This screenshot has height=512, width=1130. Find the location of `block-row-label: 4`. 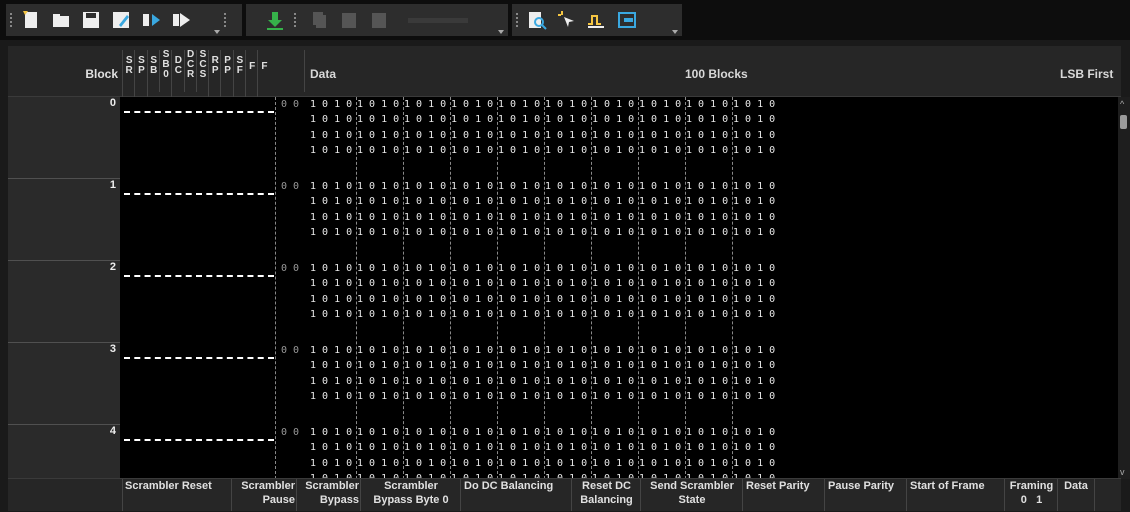

block-row-label: 4 is located at coordinates (64, 452).